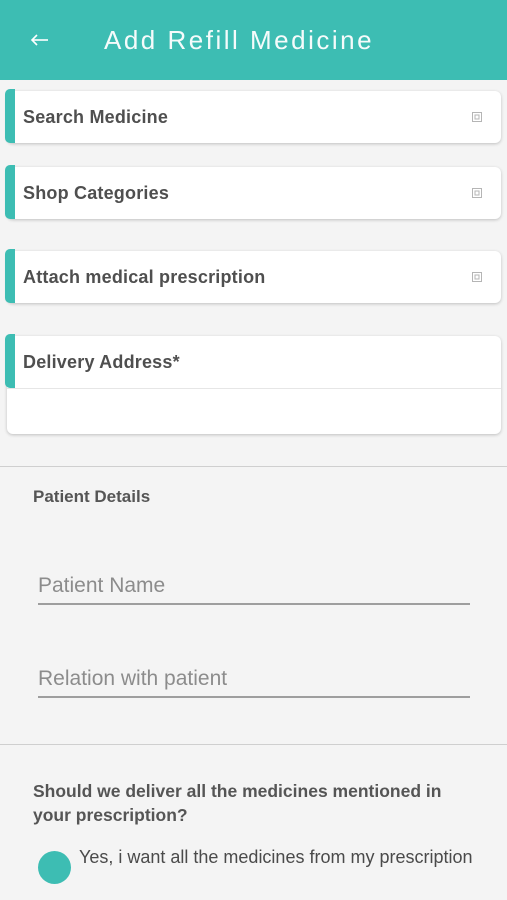  I want to click on search-medicine-label: Search Medicine, so click(96, 116).